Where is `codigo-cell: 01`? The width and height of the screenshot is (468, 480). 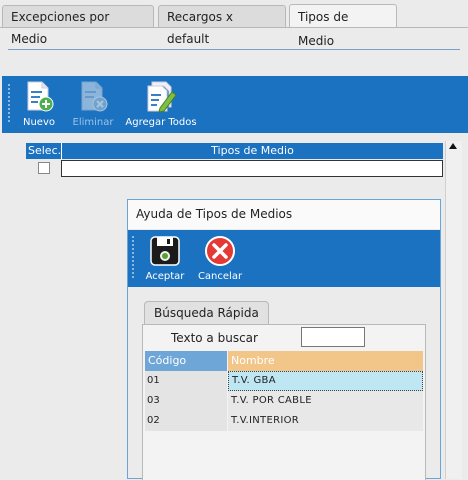 codigo-cell: 01 is located at coordinates (186, 381).